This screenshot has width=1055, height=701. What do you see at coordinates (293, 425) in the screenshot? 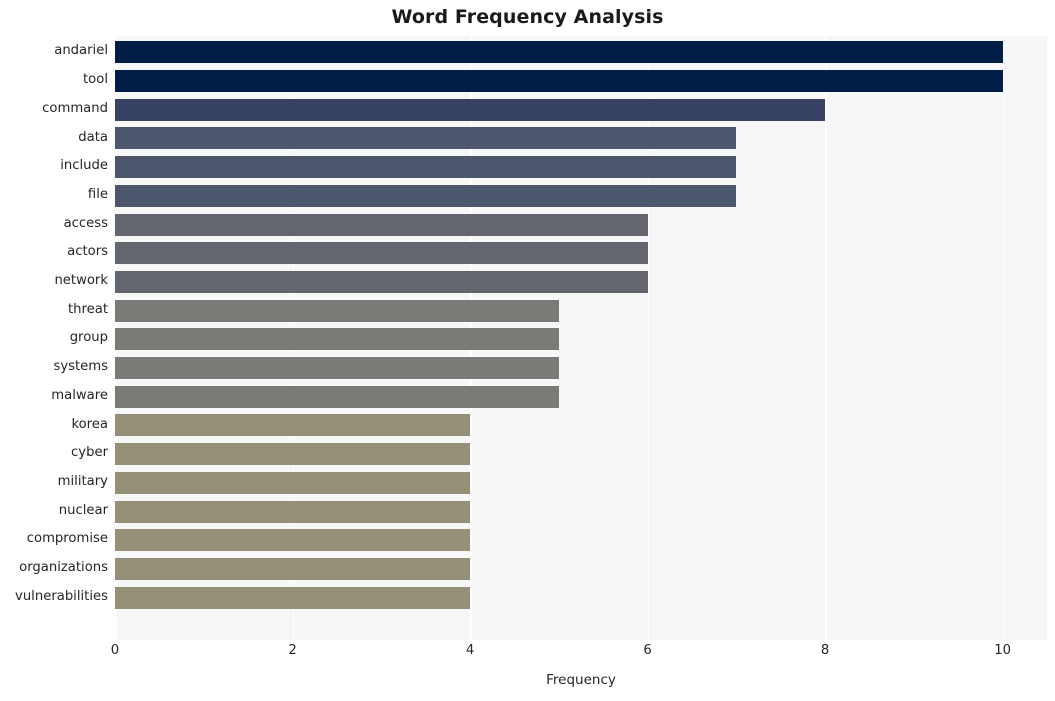
I see `bar-korea` at bounding box center [293, 425].